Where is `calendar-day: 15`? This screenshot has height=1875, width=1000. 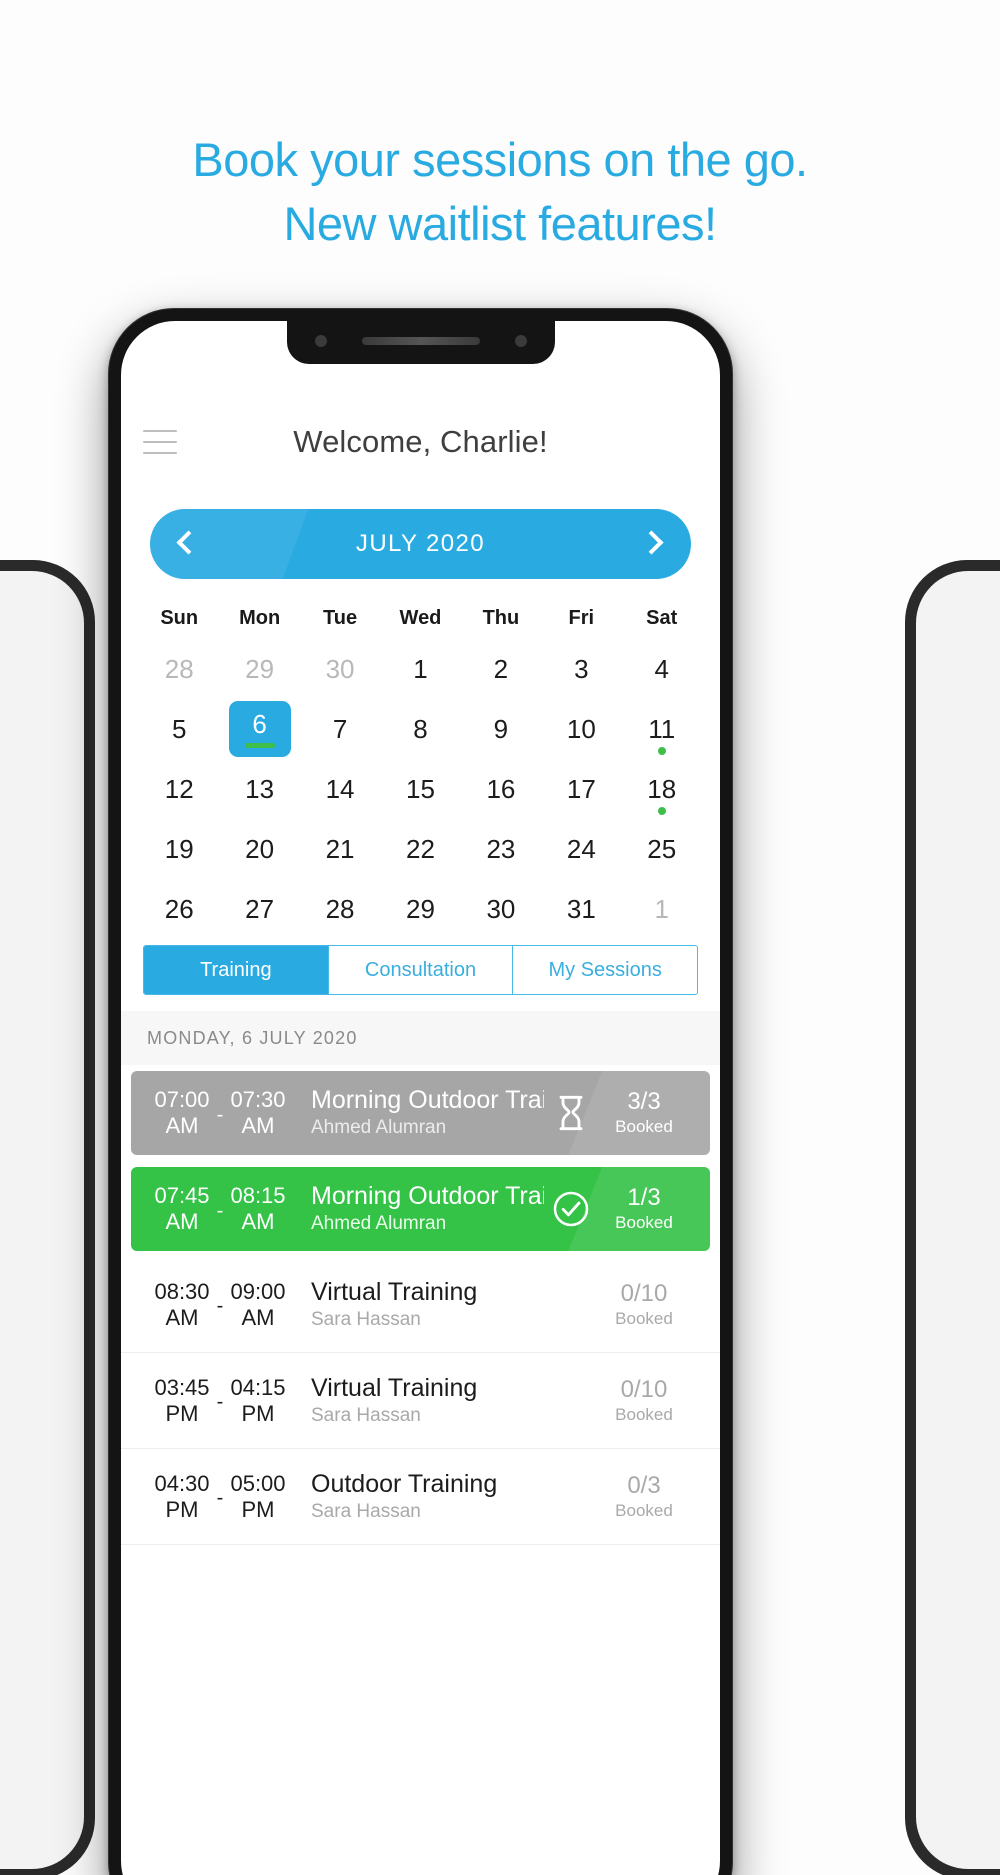
calendar-day: 15 is located at coordinates (420, 789).